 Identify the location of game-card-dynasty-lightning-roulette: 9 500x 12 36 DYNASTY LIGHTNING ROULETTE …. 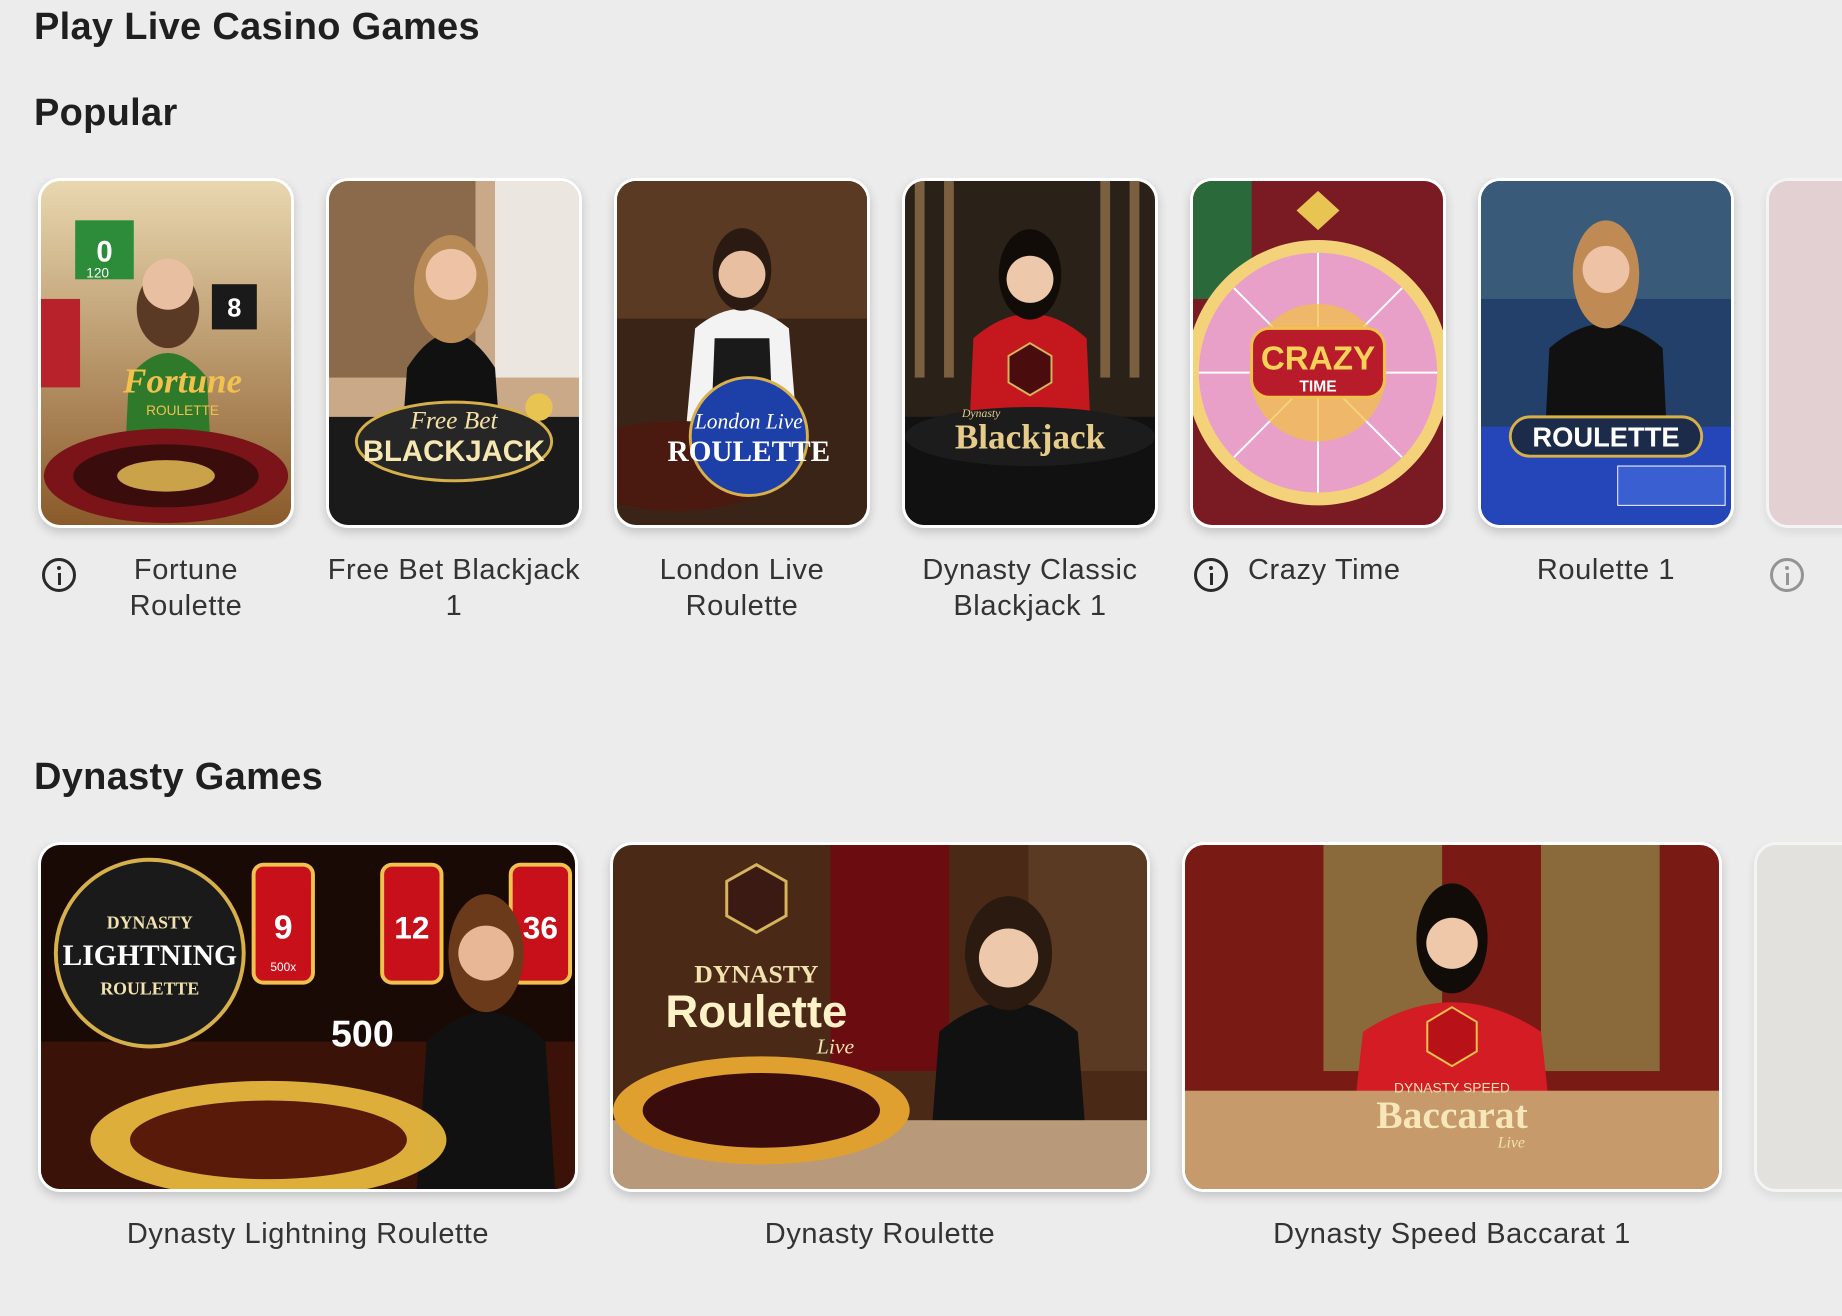
(308, 1046).